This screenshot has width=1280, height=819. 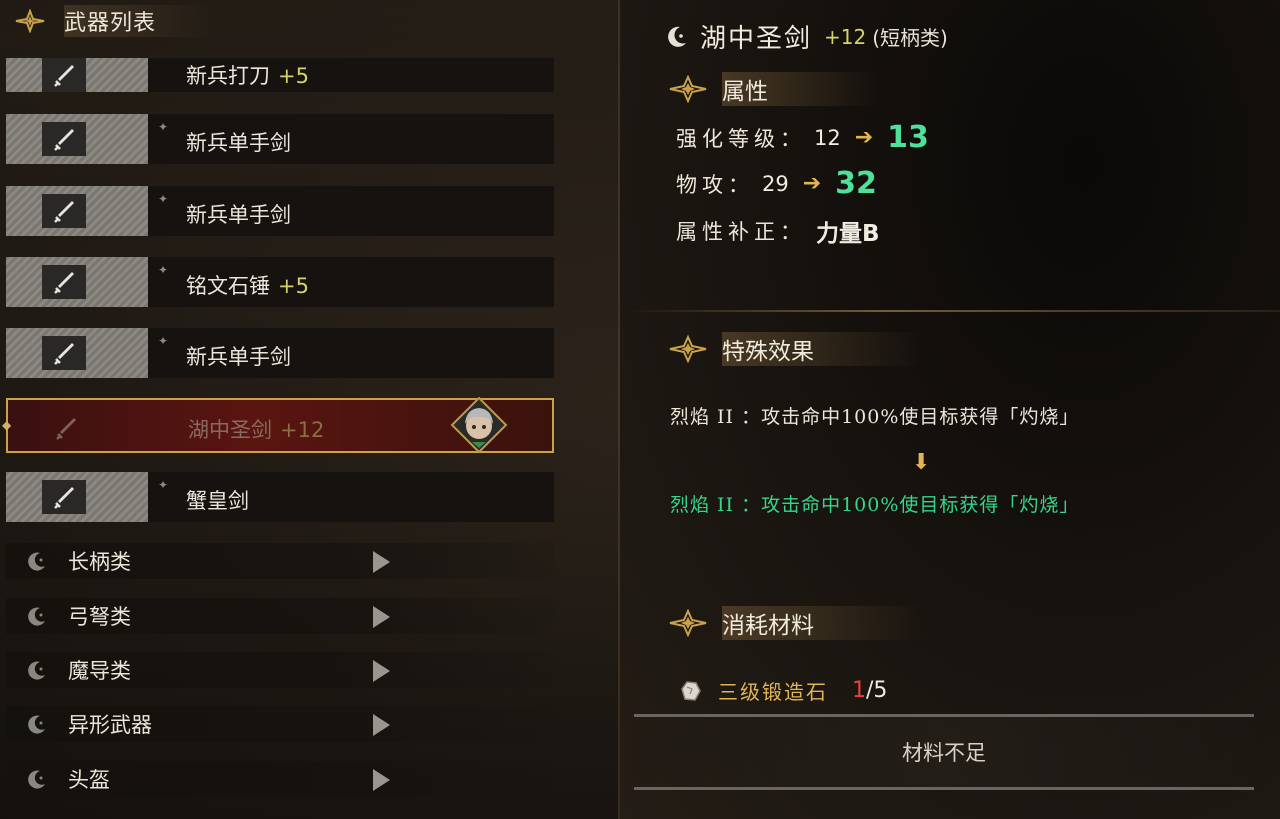 What do you see at coordinates (280, 616) in the screenshot?
I see `category-bow: 弓弩类` at bounding box center [280, 616].